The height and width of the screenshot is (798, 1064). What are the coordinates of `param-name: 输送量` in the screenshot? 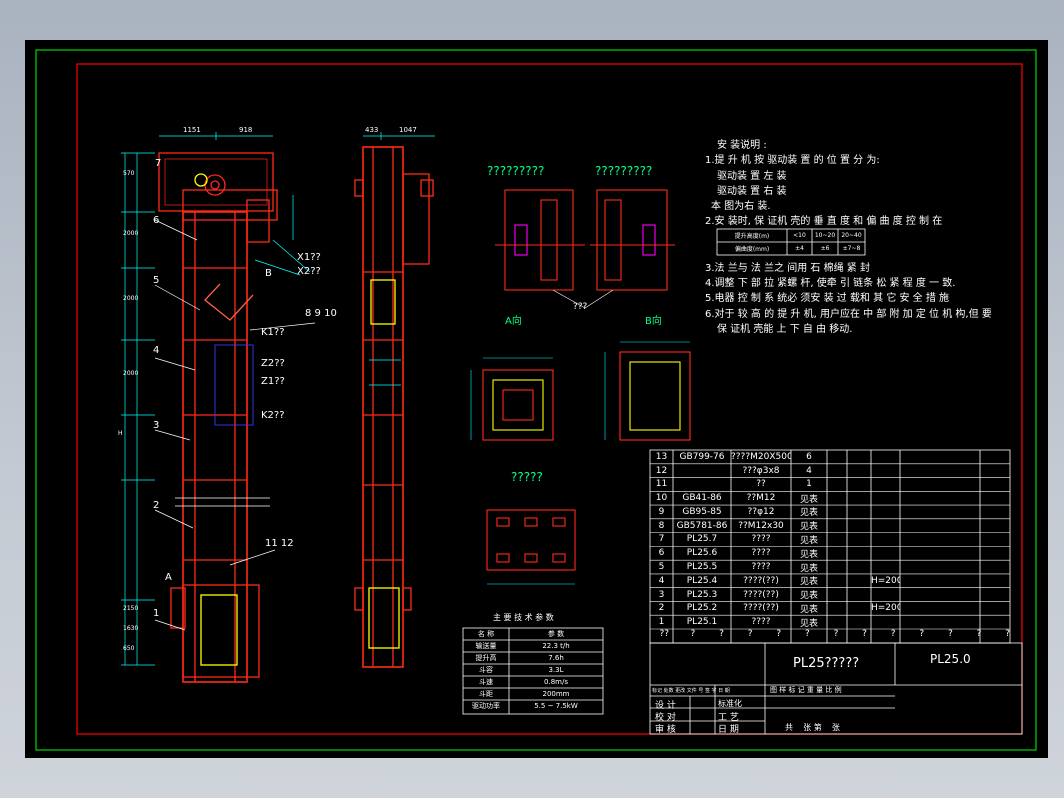 It's located at (486, 646).